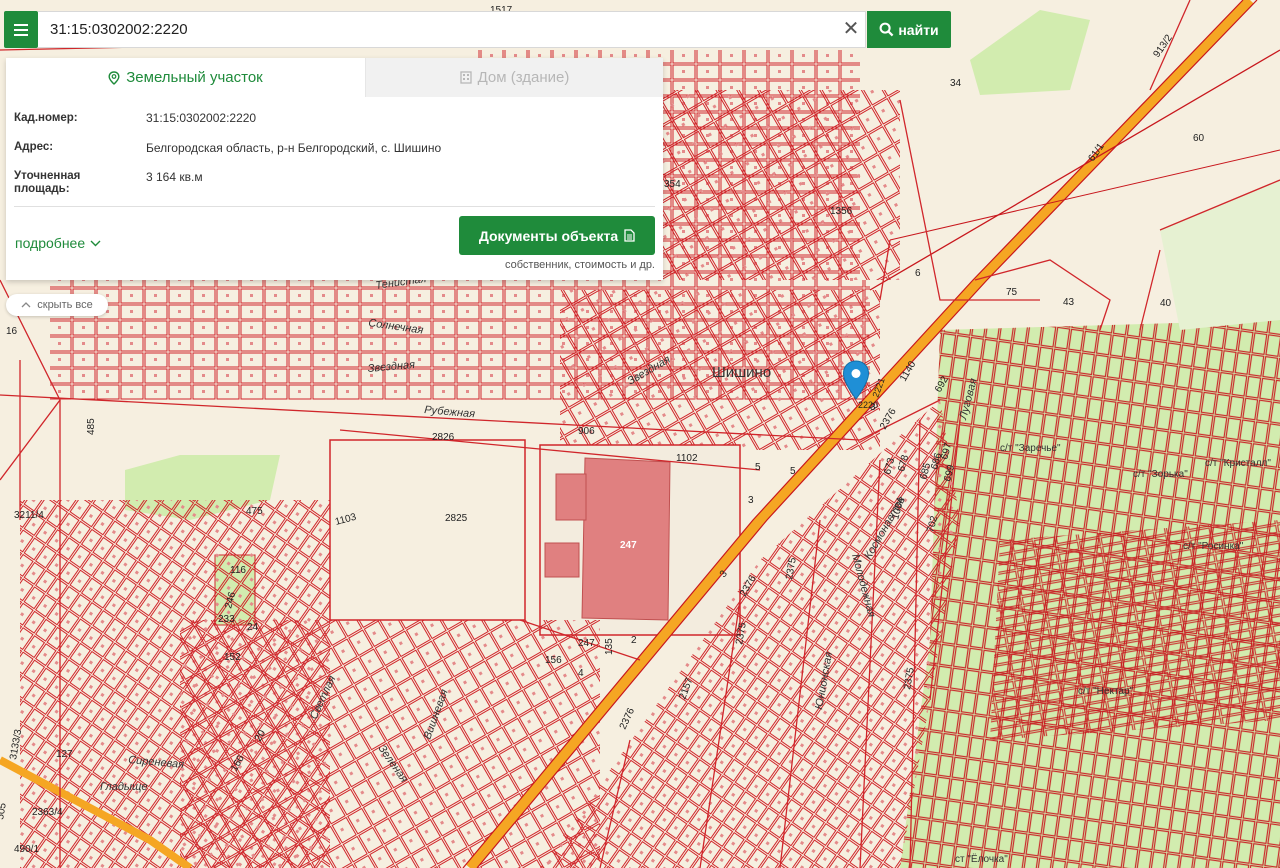  Describe the element at coordinates (65, 305) in the screenshot. I see `hide-all-label: скрыть все` at that location.